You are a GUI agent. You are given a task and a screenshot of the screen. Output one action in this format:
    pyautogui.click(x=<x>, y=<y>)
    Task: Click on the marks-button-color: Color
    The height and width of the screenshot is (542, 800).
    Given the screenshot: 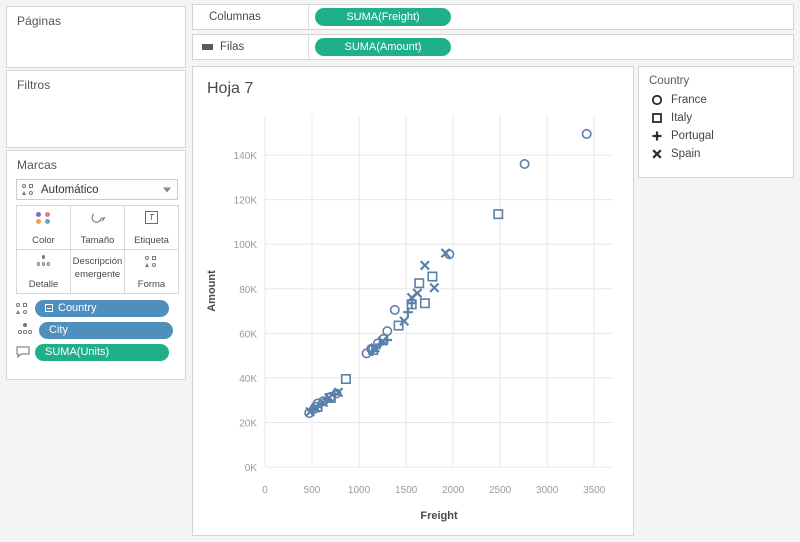 What is the action you would take?
    pyautogui.click(x=43, y=227)
    